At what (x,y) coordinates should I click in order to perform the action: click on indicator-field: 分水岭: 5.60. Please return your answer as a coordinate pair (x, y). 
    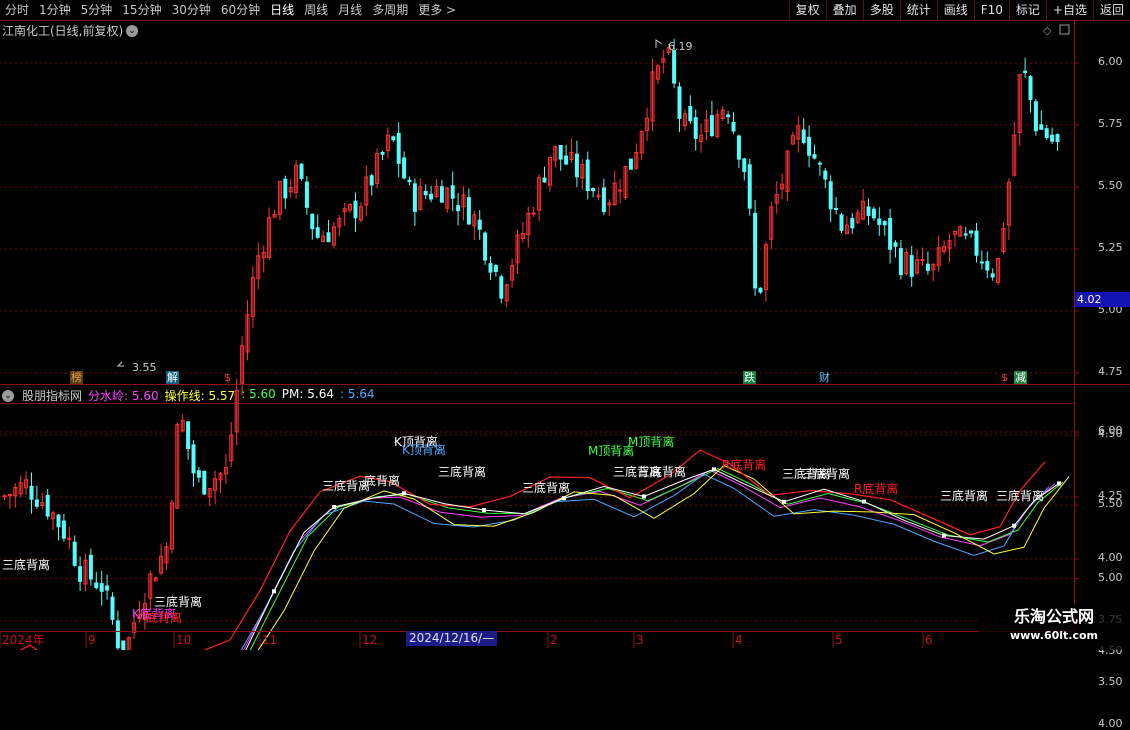
    Looking at the image, I should click on (123, 395).